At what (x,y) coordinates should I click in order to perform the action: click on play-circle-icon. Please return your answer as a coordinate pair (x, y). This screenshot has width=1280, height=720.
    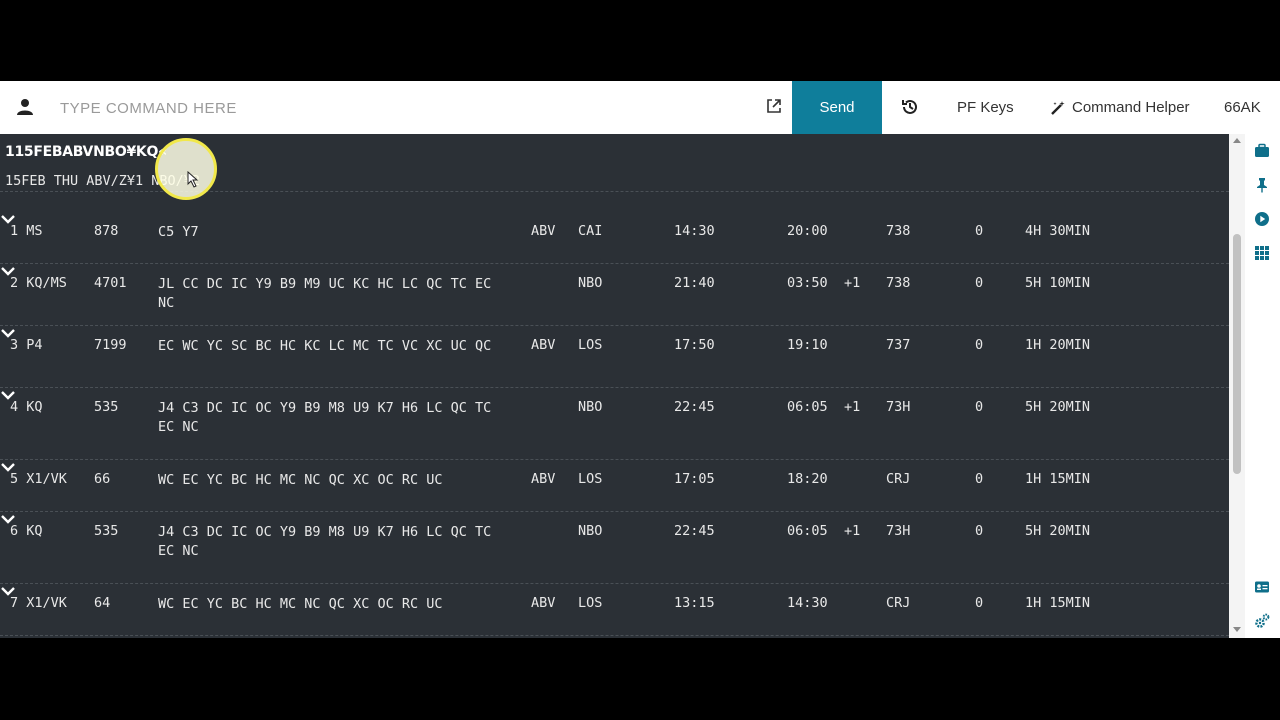
    Looking at the image, I should click on (1262, 219).